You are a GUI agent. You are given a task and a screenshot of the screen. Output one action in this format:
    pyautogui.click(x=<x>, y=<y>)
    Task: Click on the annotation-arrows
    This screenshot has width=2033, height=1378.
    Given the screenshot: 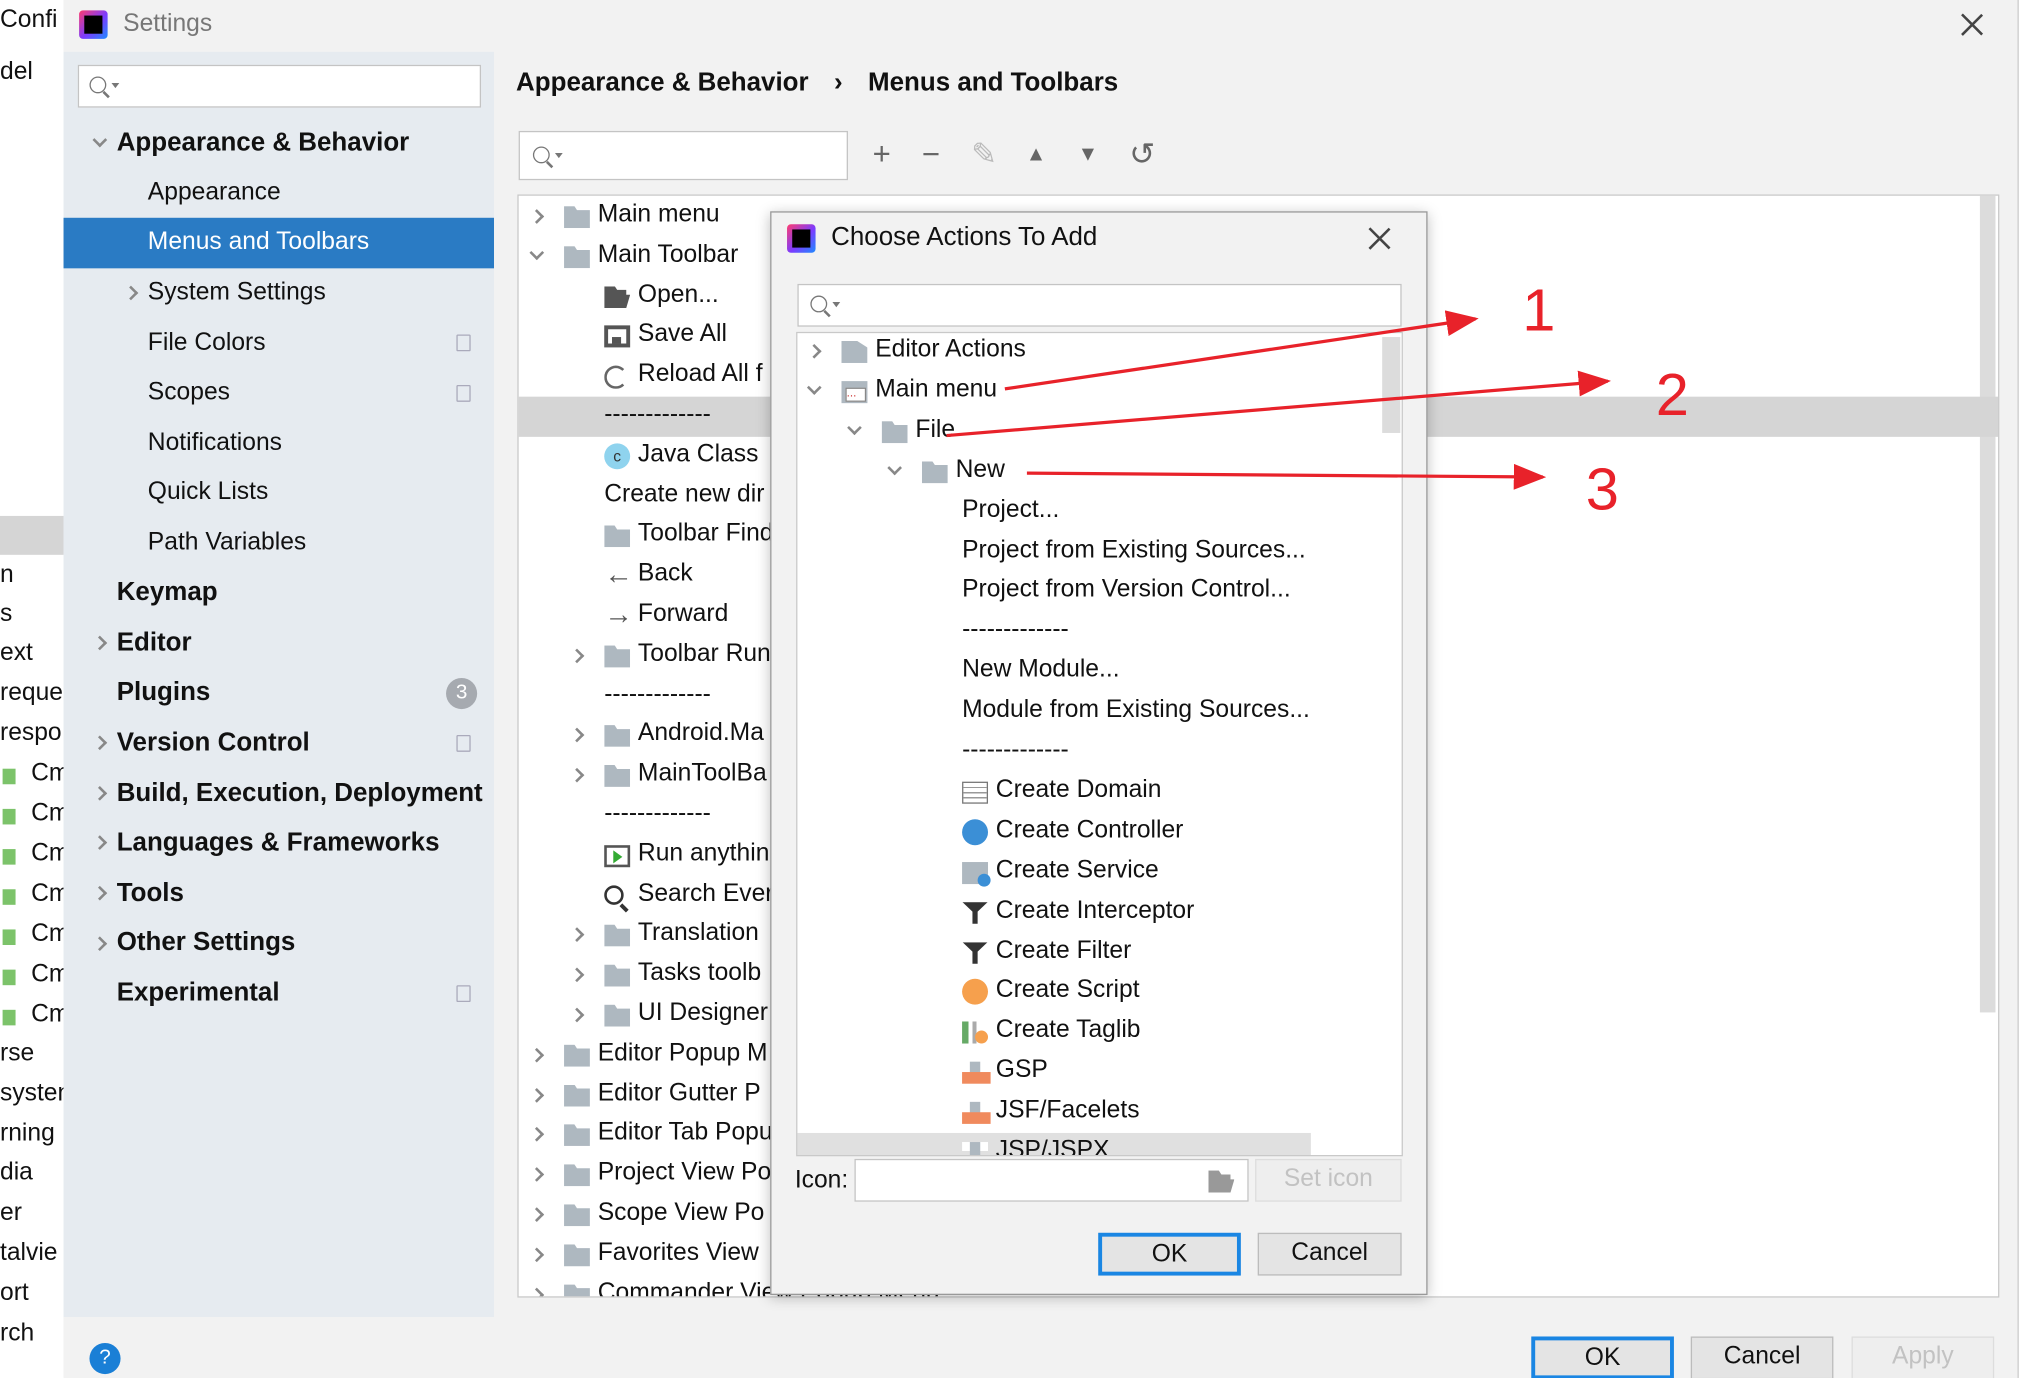 What is the action you would take?
    pyautogui.click(x=1279, y=400)
    